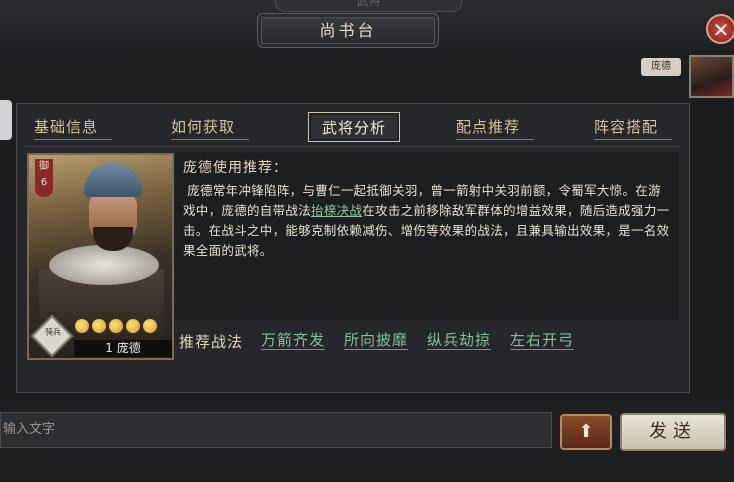 The width and height of the screenshot is (734, 482). Describe the element at coordinates (44, 166) in the screenshot. I see `rank-label: 御` at that location.